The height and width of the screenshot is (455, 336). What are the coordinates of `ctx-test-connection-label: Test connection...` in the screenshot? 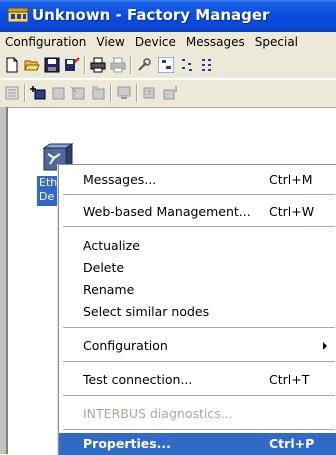 It's located at (138, 379).